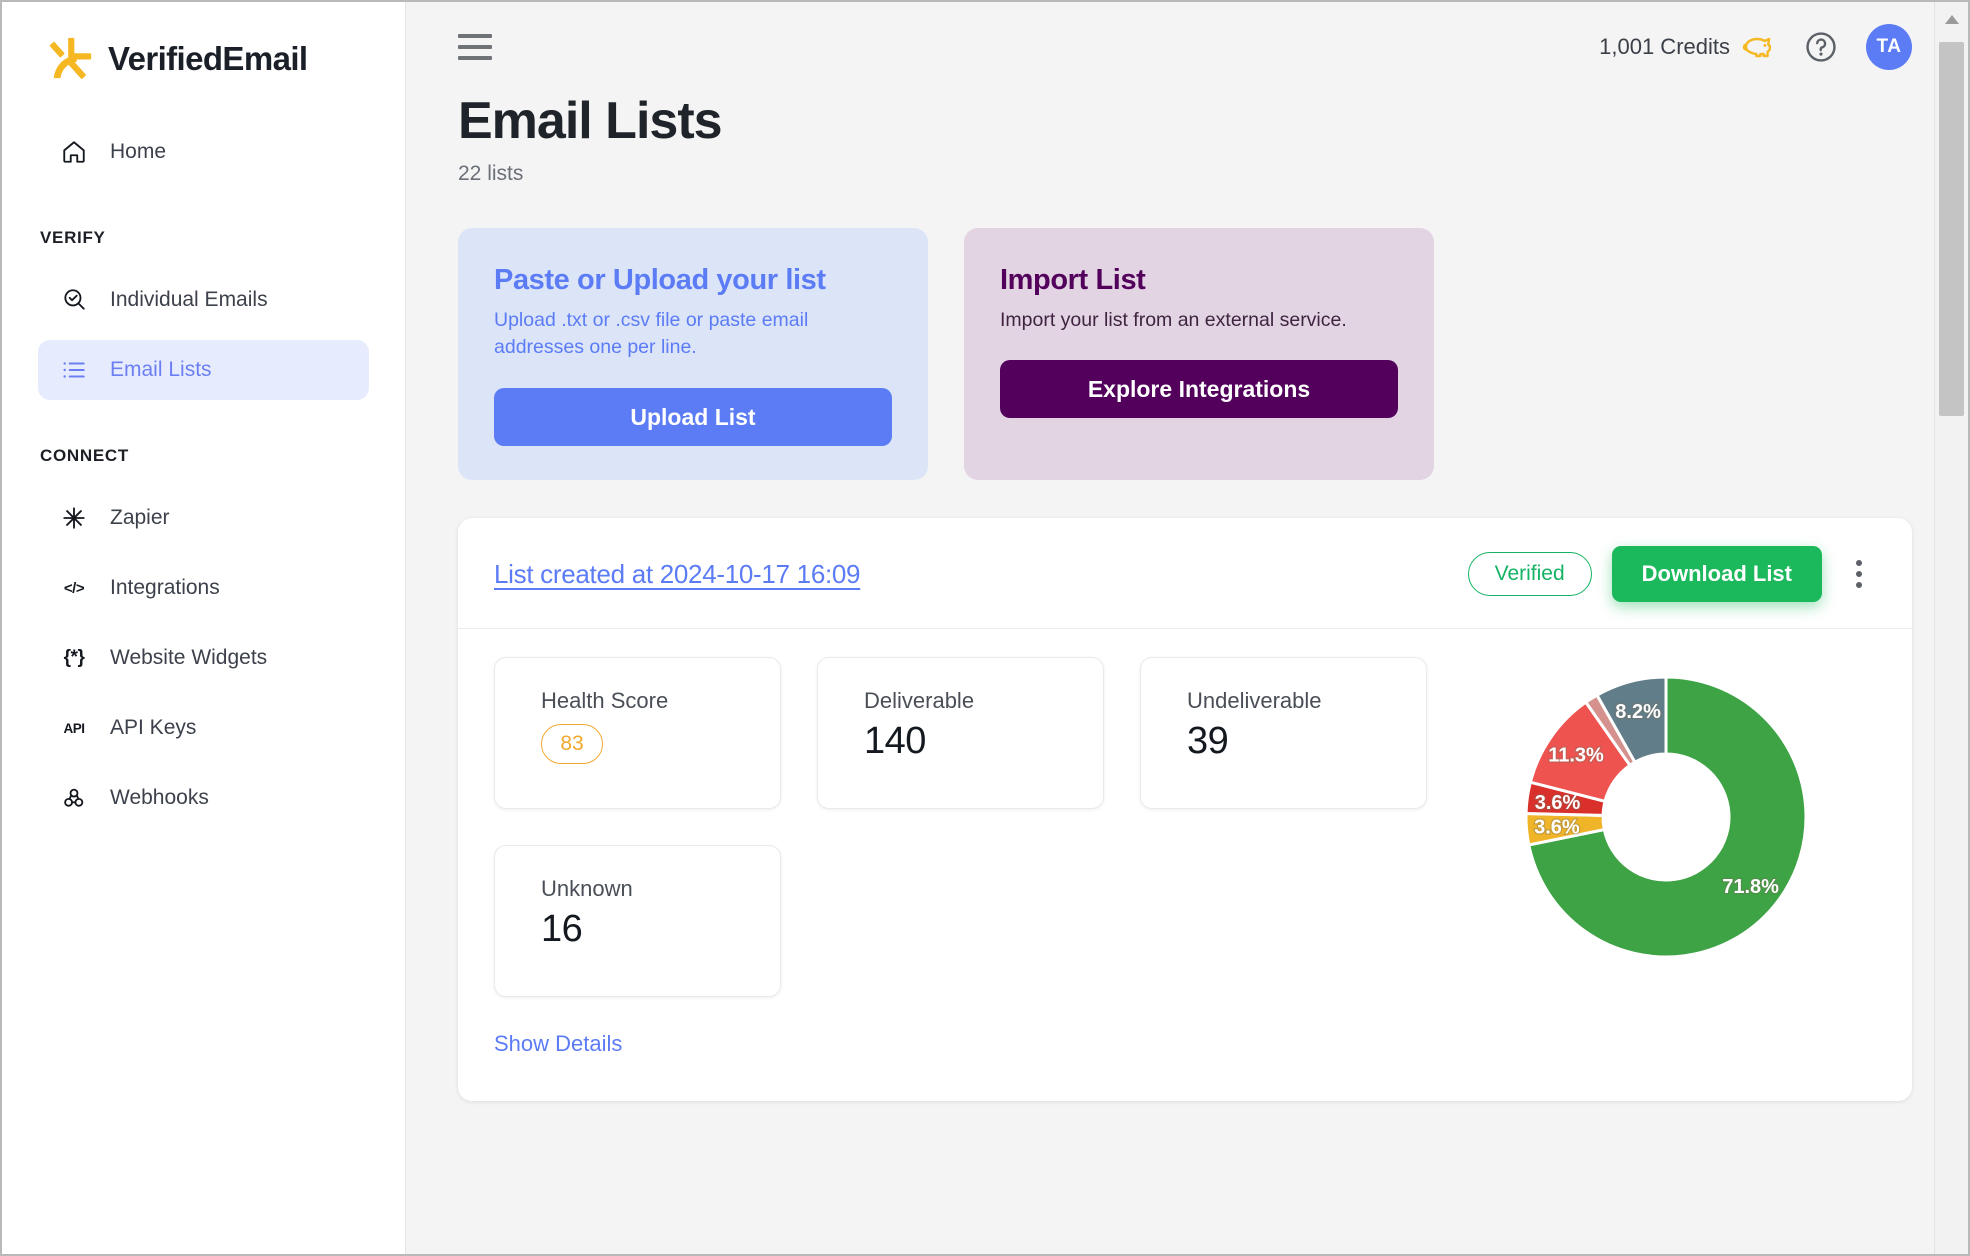  What do you see at coordinates (1716, 574) in the screenshot?
I see `download-list-button: Download List` at bounding box center [1716, 574].